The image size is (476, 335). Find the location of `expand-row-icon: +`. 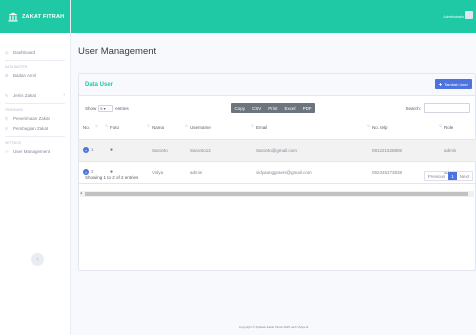

expand-row-icon: + is located at coordinates (86, 150).